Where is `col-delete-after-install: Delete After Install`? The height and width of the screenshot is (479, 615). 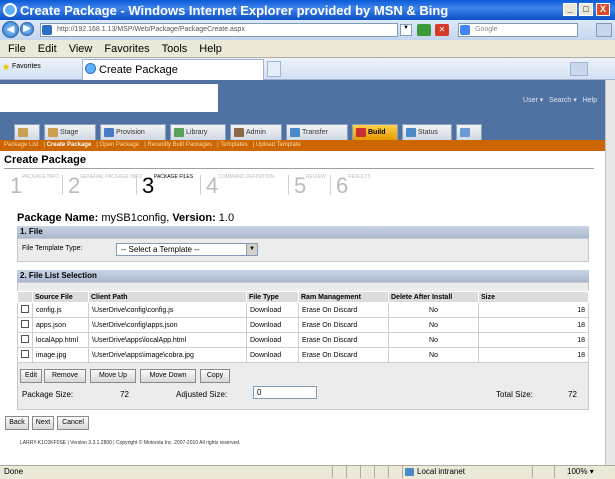 col-delete-after-install: Delete After Install is located at coordinates (433, 297).